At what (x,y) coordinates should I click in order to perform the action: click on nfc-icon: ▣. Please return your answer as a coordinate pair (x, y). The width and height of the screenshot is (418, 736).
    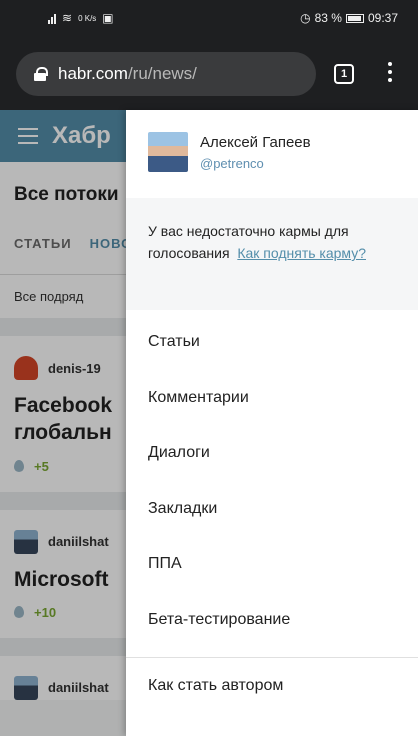
    Looking at the image, I should click on (108, 18).